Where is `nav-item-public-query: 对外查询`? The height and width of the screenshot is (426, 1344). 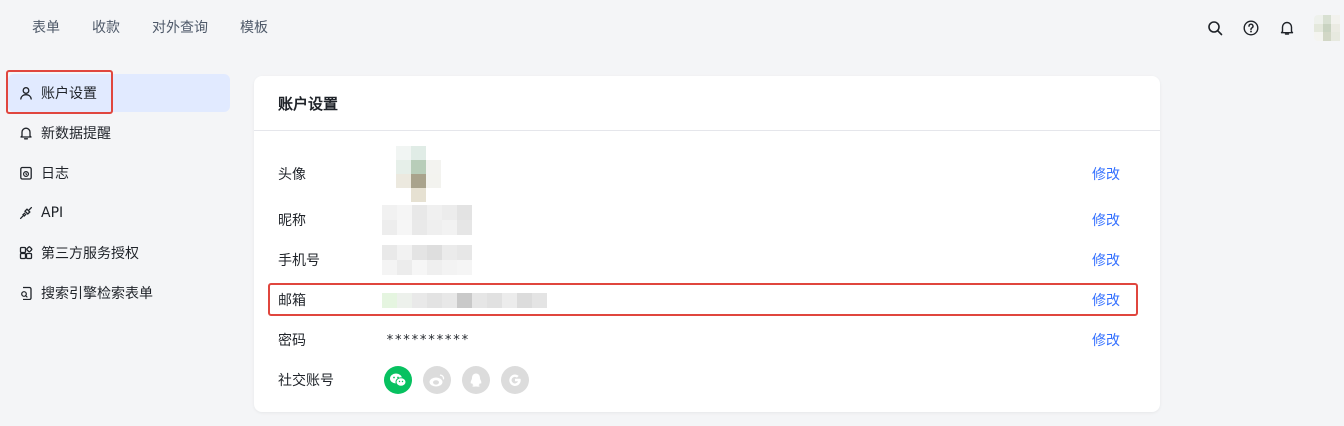
nav-item-public-query: 对外查询 is located at coordinates (180, 28).